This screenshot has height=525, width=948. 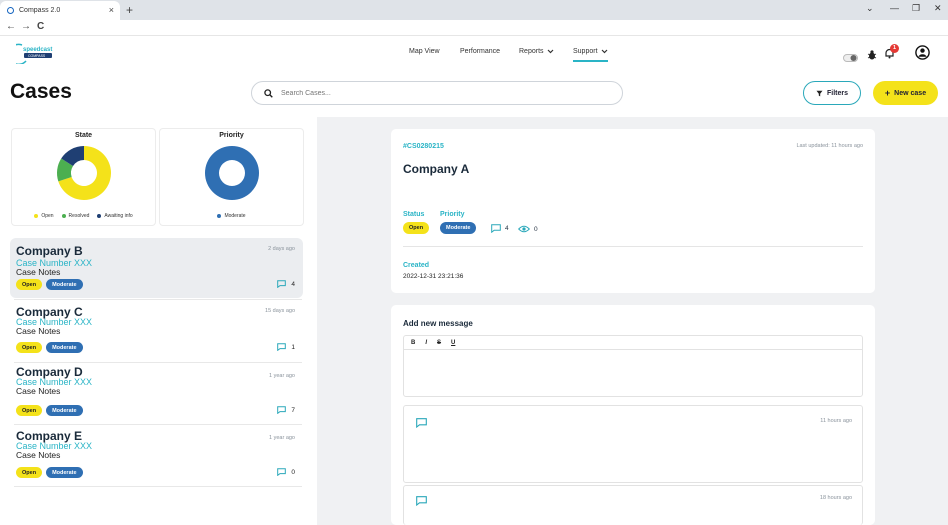 I want to click on reload-button: C, so click(x=40, y=26).